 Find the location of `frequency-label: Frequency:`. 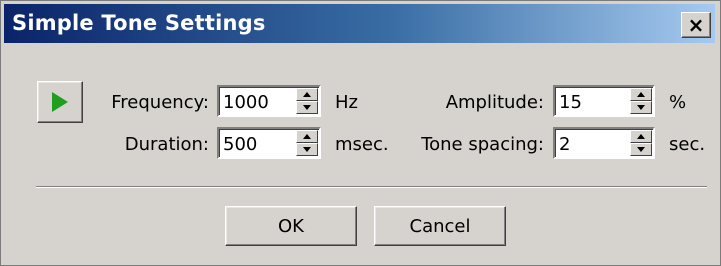

frequency-label: Frequency: is located at coordinates (160, 102).